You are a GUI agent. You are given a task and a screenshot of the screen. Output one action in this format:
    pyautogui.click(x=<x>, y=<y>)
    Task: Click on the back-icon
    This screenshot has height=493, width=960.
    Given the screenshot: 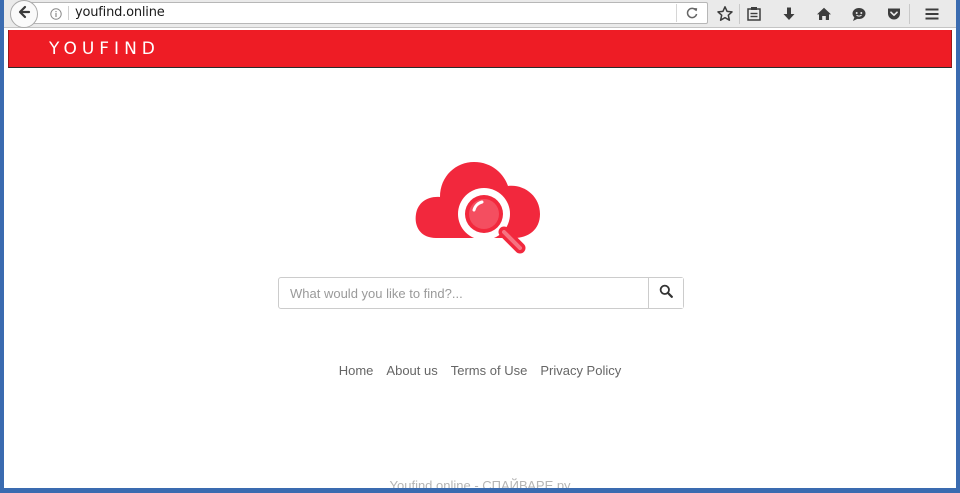 What is the action you would take?
    pyautogui.click(x=24, y=14)
    